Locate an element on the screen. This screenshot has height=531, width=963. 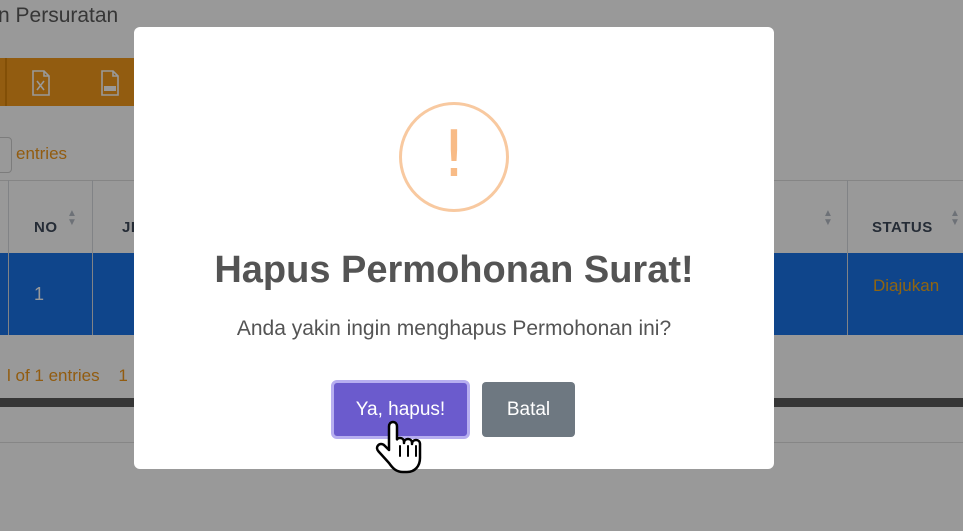
hand-pointer-cursor-icon is located at coordinates (398, 447).